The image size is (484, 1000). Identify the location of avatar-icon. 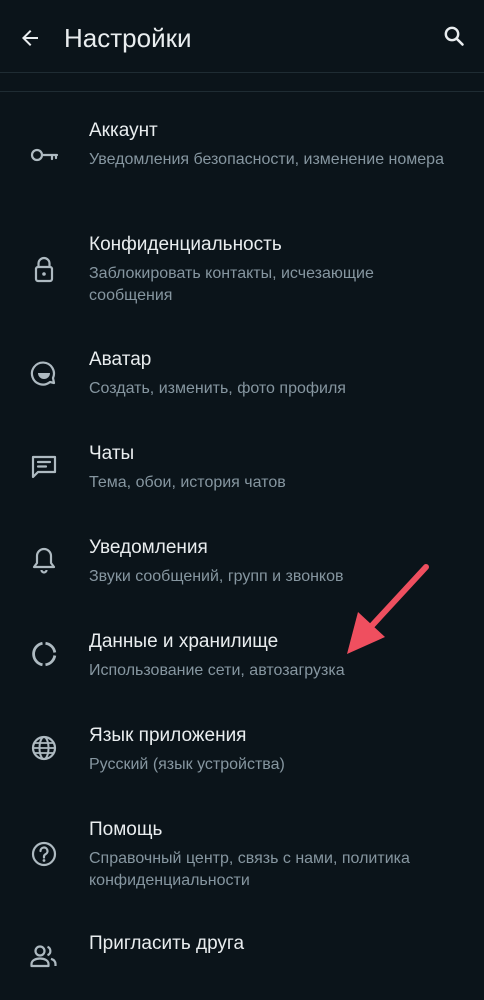
(44, 372).